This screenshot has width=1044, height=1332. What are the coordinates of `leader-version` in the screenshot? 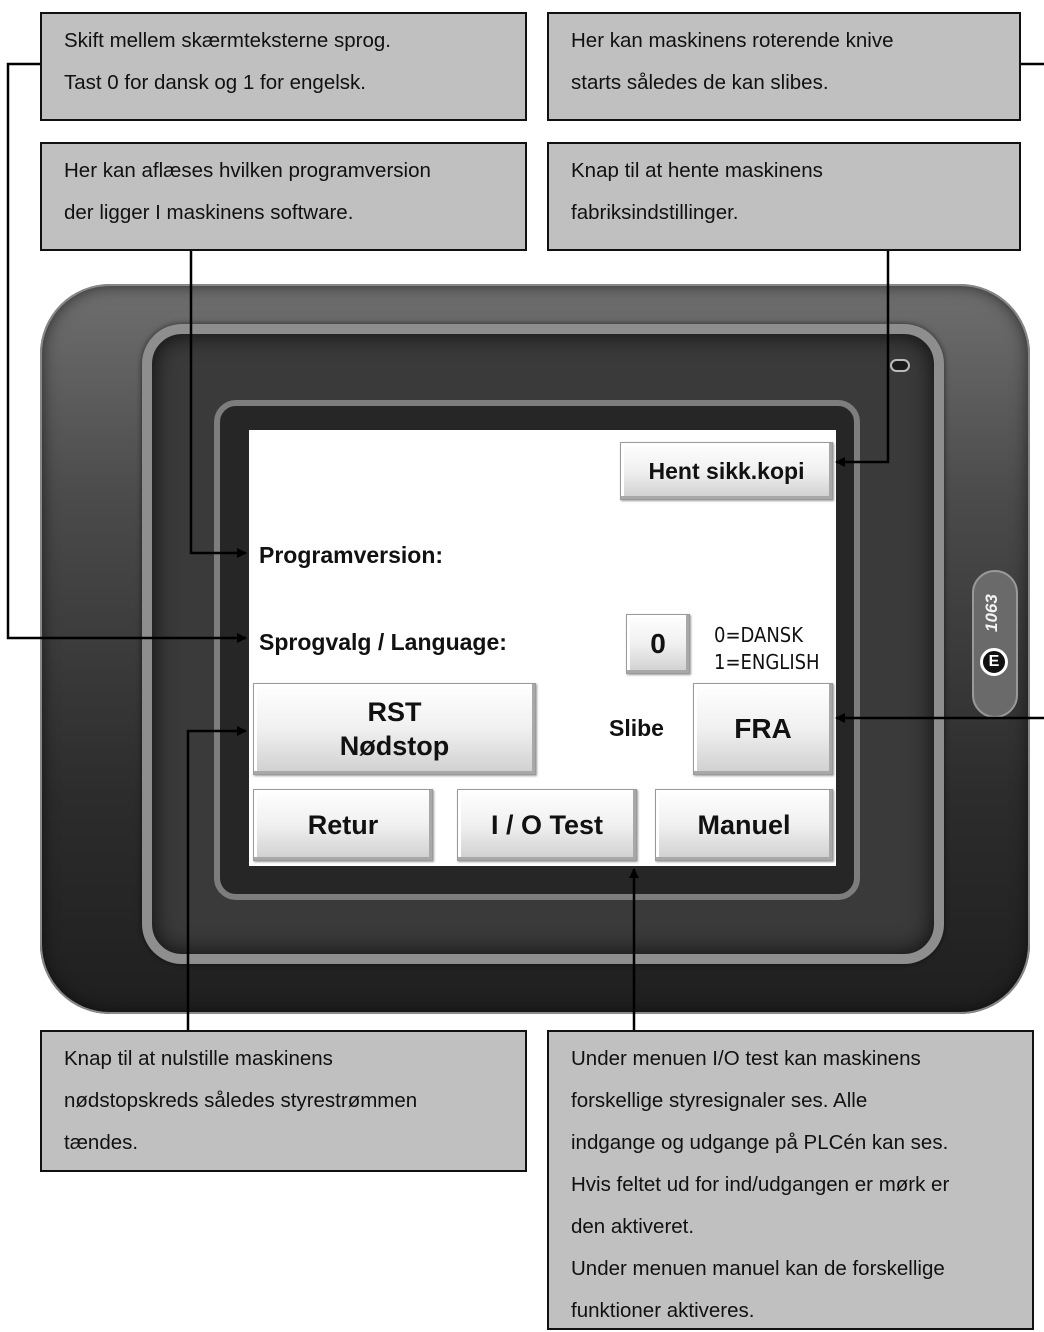 It's located at (218, 404).